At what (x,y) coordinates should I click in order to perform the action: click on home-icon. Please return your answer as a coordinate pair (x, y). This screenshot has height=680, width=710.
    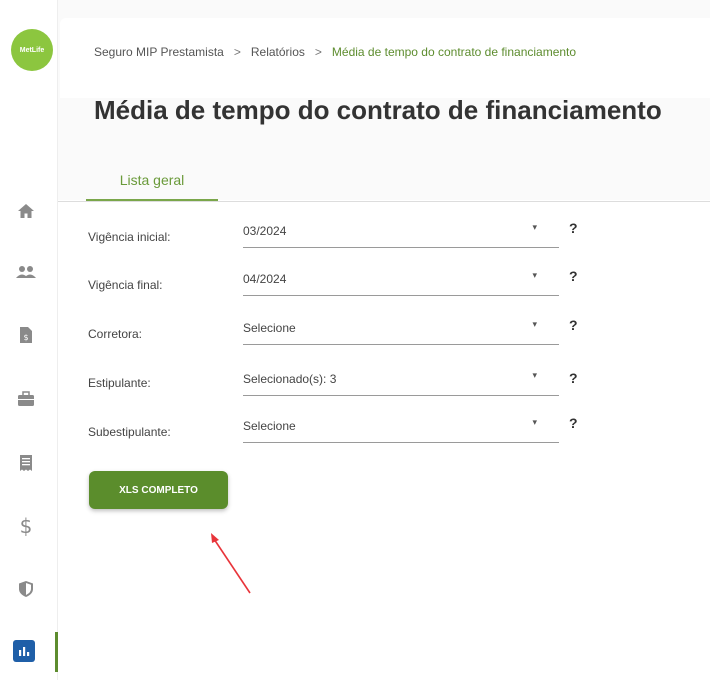
    Looking at the image, I should click on (26, 211).